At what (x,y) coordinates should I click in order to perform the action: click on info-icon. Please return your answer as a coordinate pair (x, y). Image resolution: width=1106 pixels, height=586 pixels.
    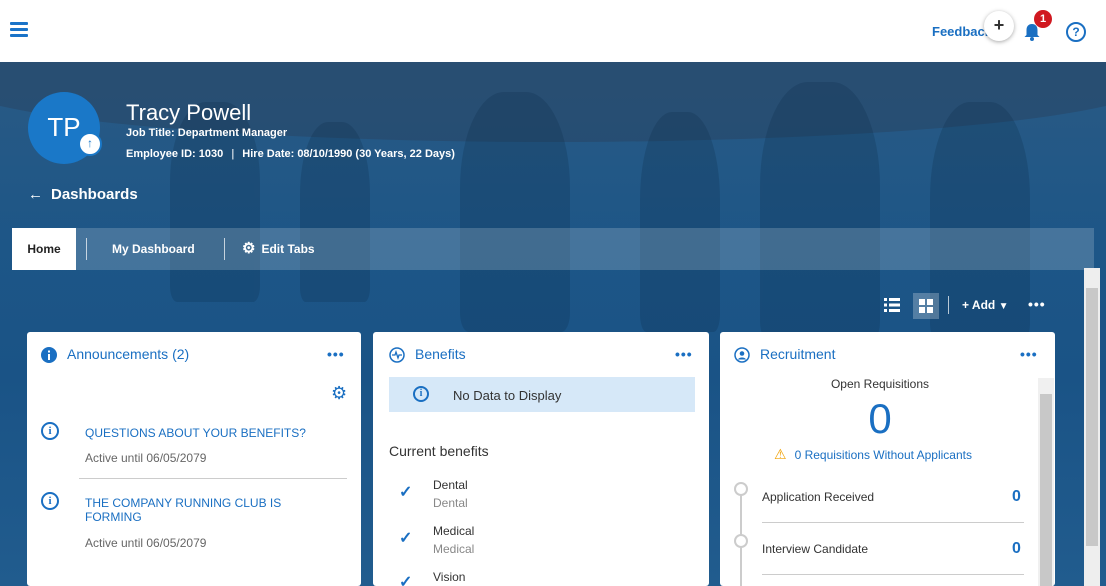
    Looking at the image, I should click on (49, 355).